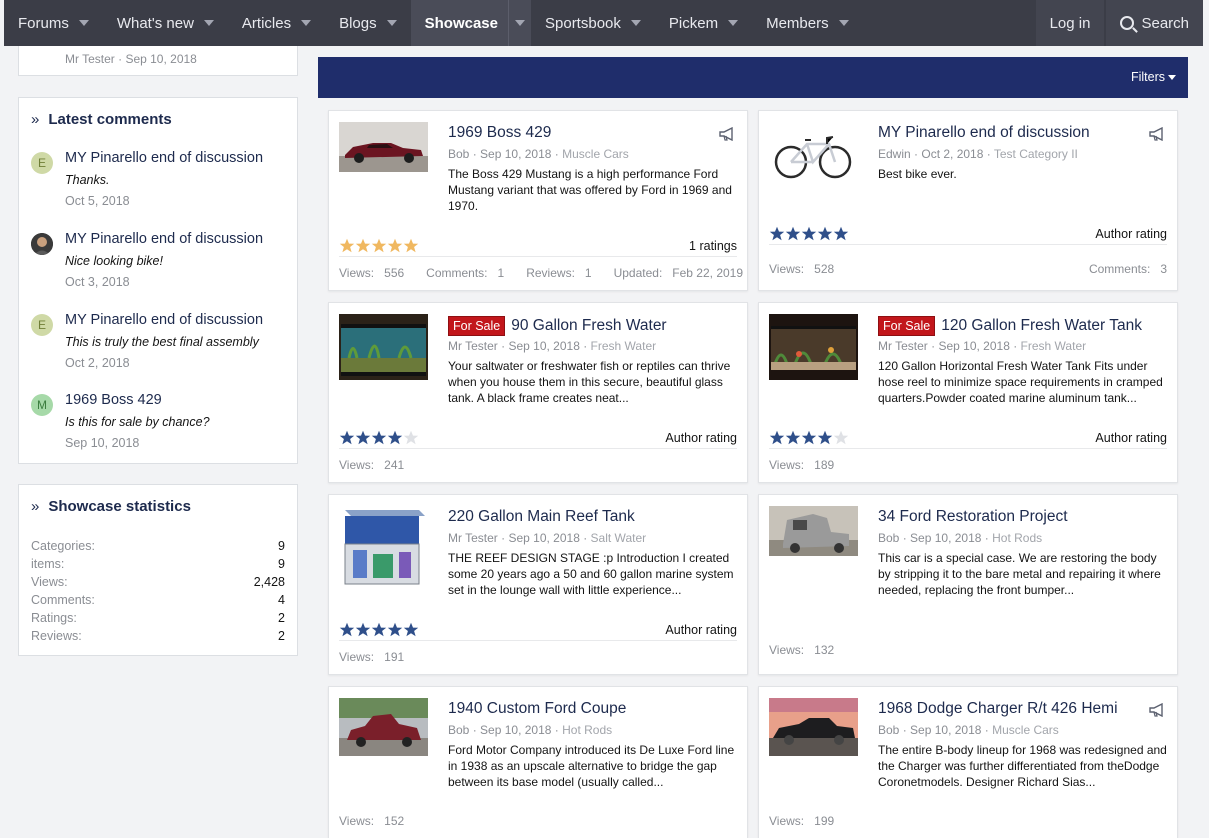 This screenshot has height=838, width=1209. I want to click on item-title-text: 1968 Dodge Charger R/t 426 Hemi, so click(998, 708).